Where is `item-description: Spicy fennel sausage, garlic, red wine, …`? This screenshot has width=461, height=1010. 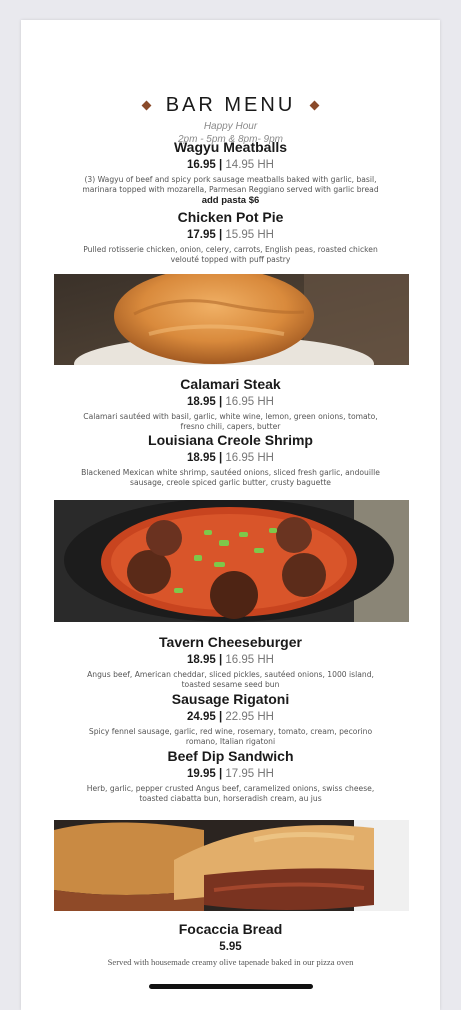 item-description: Spicy fennel sausage, garlic, red wine, … is located at coordinates (230, 736).